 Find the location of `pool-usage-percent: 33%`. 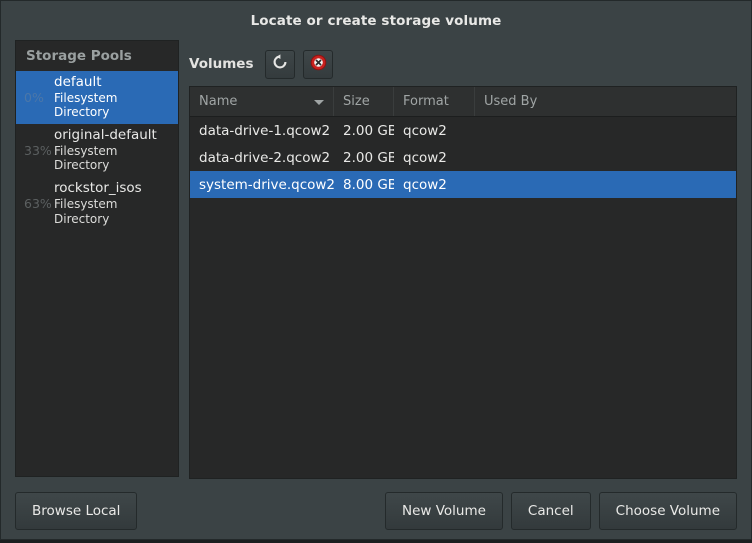

pool-usage-percent: 33% is located at coordinates (38, 150).